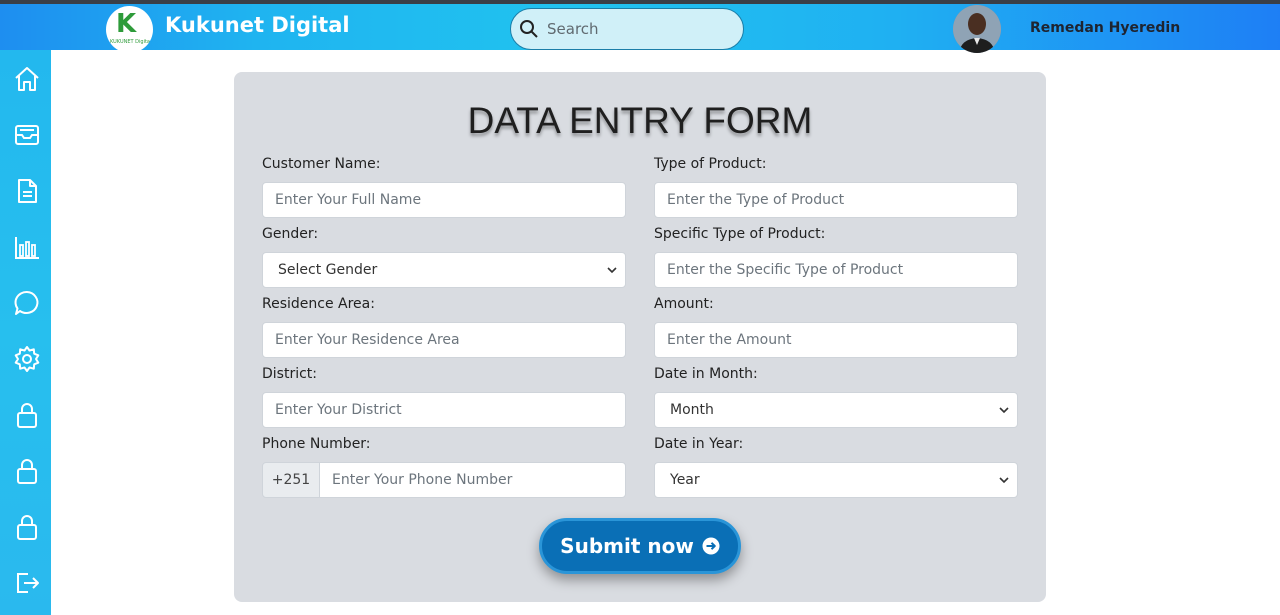 Image resolution: width=1280 pixels, height=615 pixels. I want to click on month-label: Date in Month:, so click(706, 374).